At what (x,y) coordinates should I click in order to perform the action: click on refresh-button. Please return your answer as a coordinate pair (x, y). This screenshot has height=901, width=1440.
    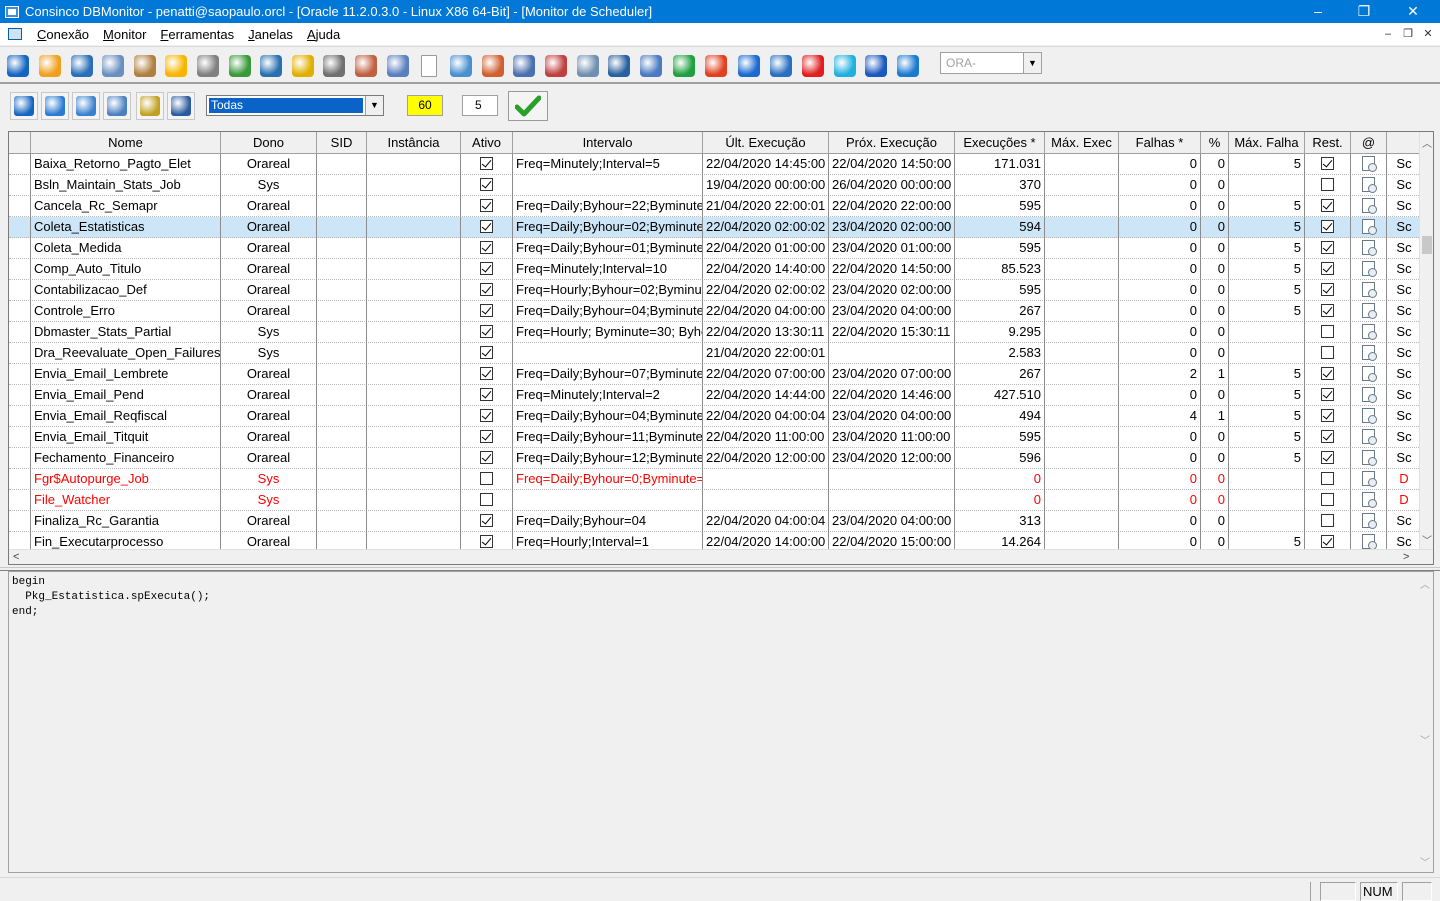
    Looking at the image, I should click on (55, 106).